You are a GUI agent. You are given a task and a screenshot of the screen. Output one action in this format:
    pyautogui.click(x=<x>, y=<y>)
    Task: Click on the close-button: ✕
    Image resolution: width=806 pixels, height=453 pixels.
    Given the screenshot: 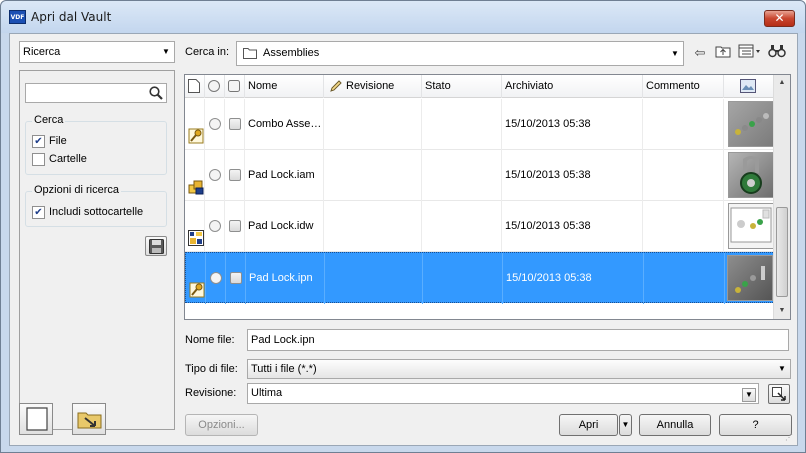 What is the action you would take?
    pyautogui.click(x=779, y=18)
    